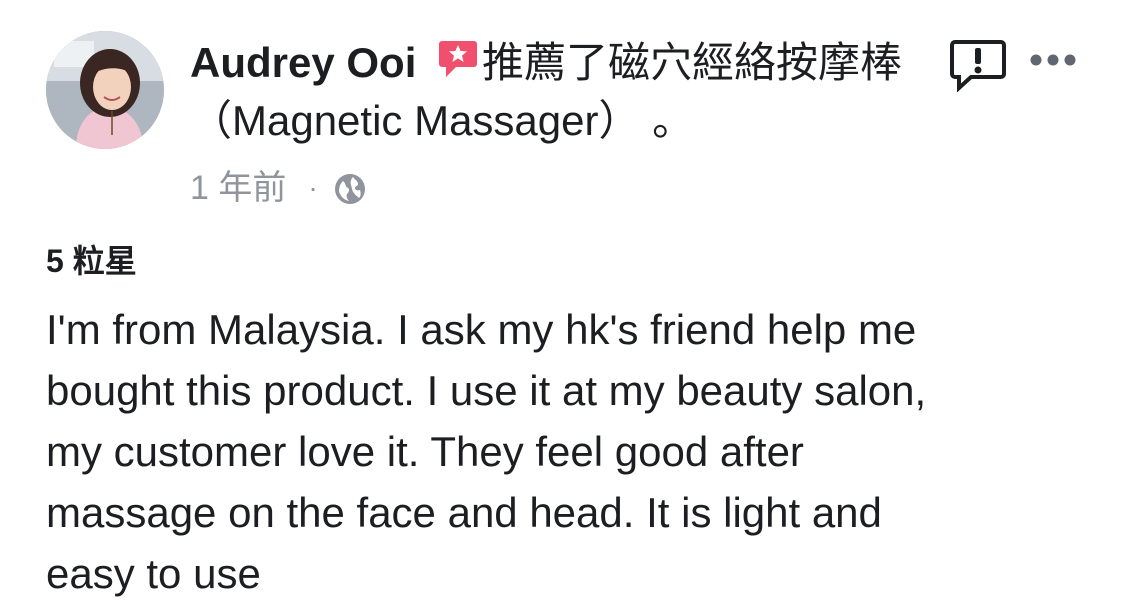 The image size is (1125, 610). I want to click on author-name: Audrey Ooi, so click(303, 62).